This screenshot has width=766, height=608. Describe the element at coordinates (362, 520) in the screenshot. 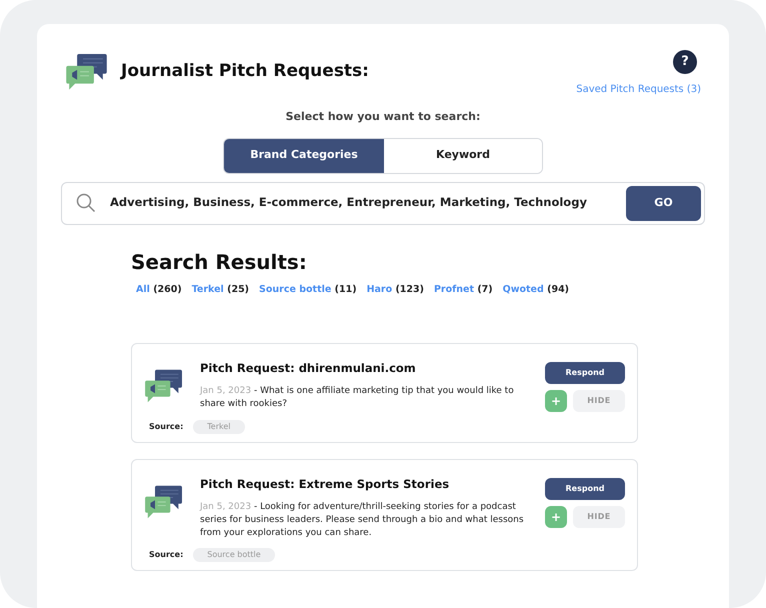

I see `pitch-request-description: Jan 5, 2023 - Looking for adventure/thrill-seeking stories for a podcast series for business leaders. Please send through a bio and what lessons from your explorations you can share.` at that location.